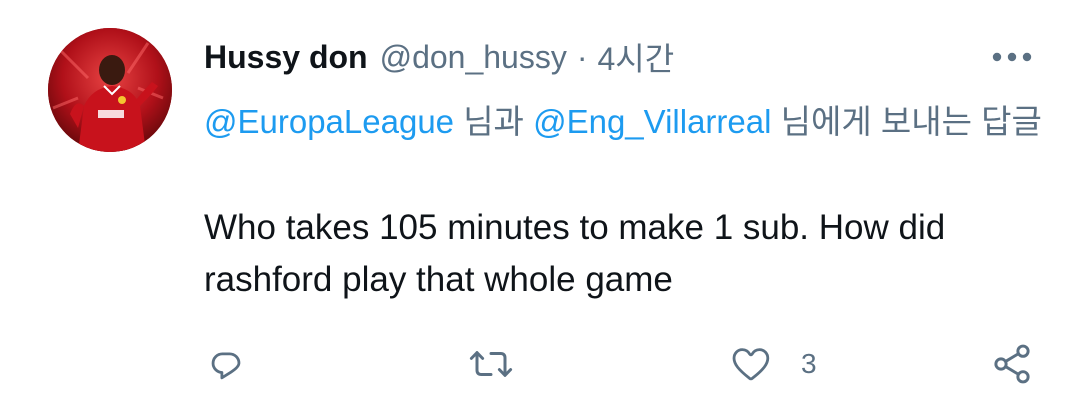 Image resolution: width=1080 pixels, height=419 pixels. What do you see at coordinates (773, 364) in the screenshot?
I see `like-button: 3` at bounding box center [773, 364].